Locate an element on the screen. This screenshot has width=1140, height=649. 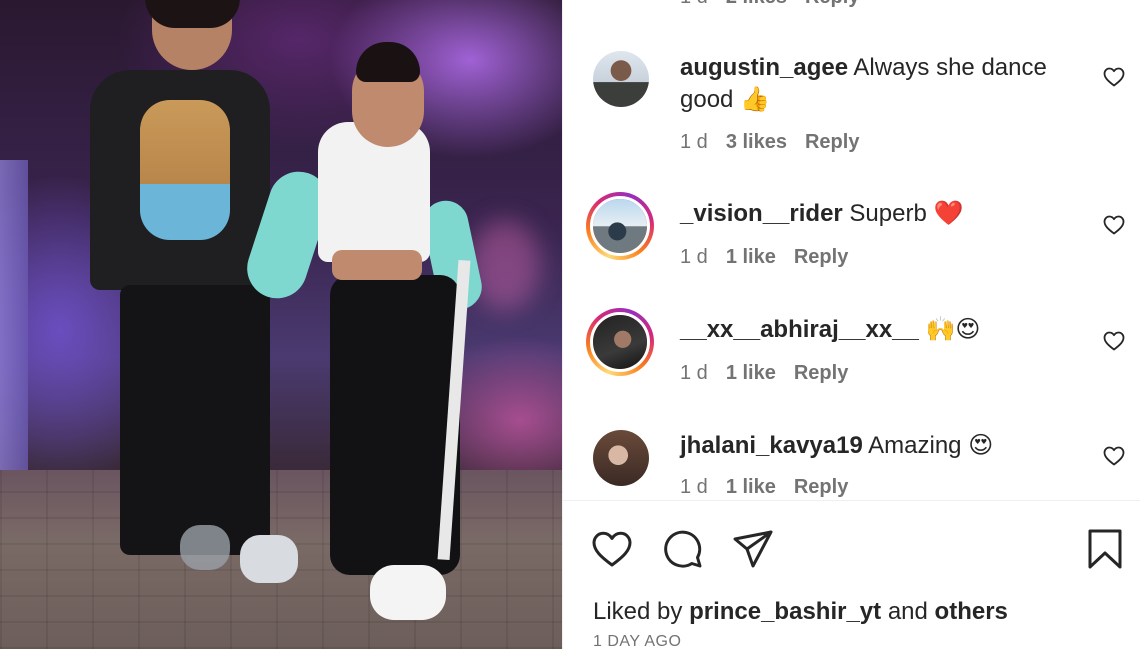
dancer-right-hair is located at coordinates (388, 62).